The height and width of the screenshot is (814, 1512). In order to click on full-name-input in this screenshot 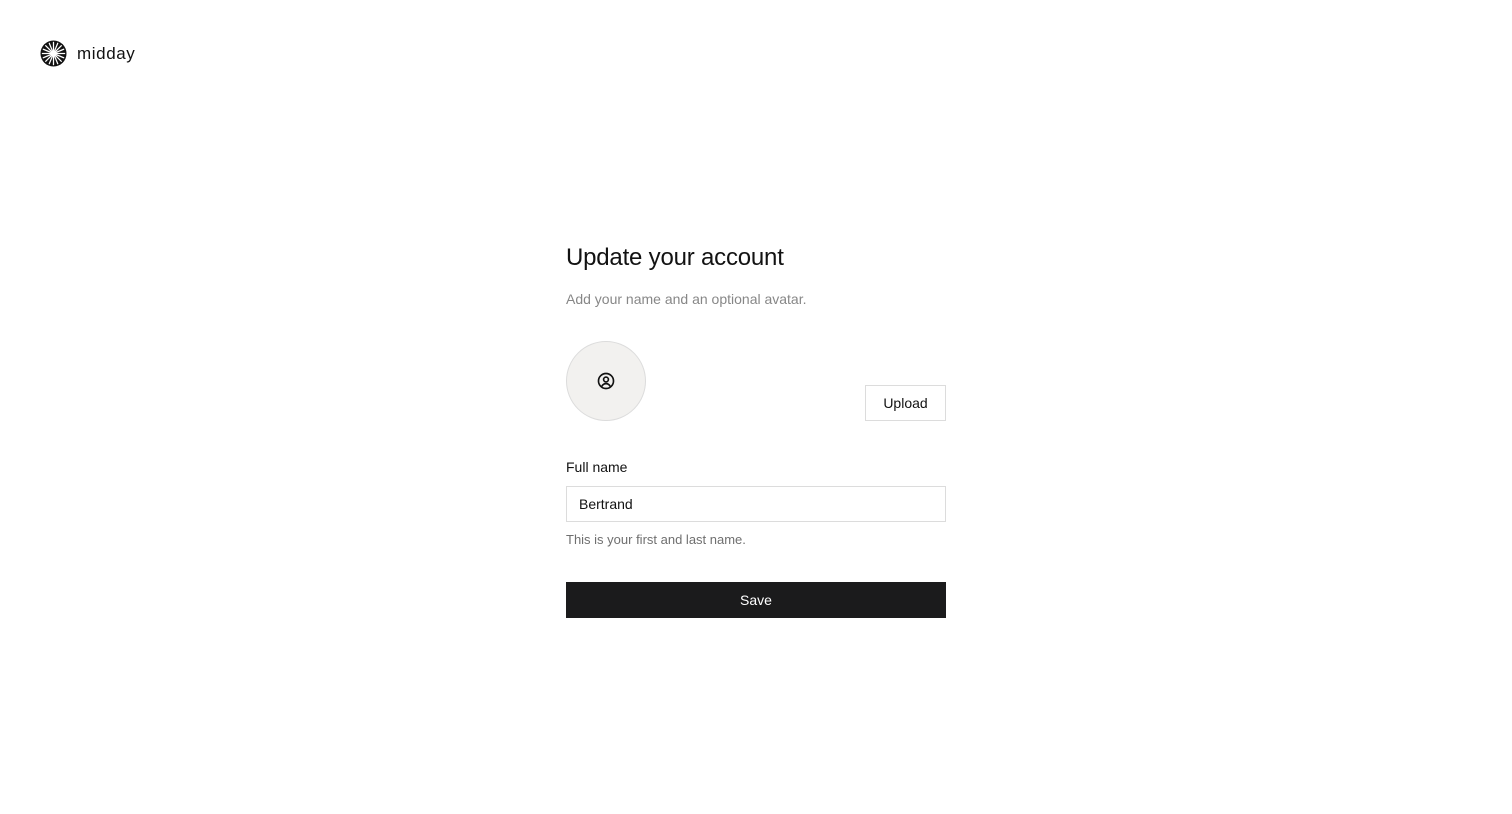, I will do `click(756, 504)`.